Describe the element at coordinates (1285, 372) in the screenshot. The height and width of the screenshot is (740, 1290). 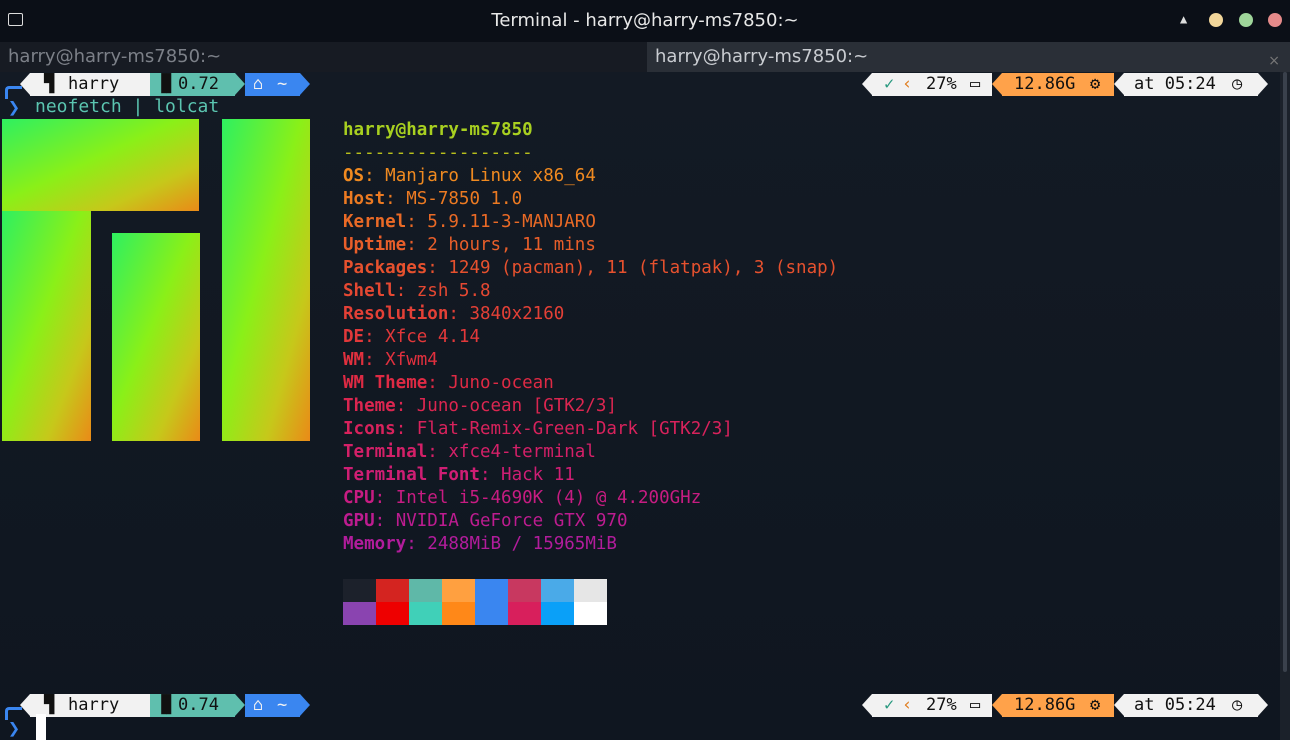
I see `scrollbar-thumb` at that location.